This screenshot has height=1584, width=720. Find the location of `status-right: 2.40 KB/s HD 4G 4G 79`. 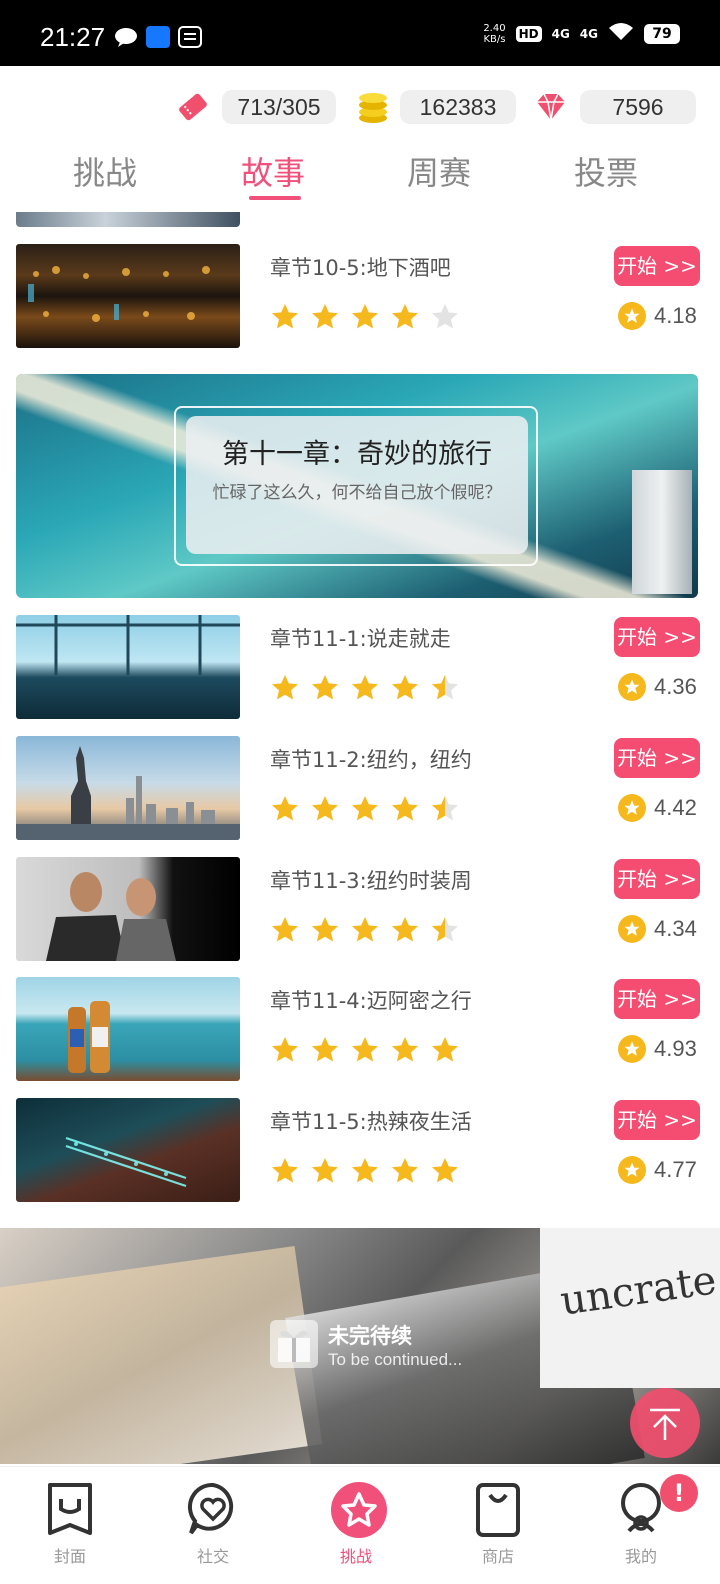

status-right: 2.40 KB/s HD 4G 4G 79 is located at coordinates (581, 33).